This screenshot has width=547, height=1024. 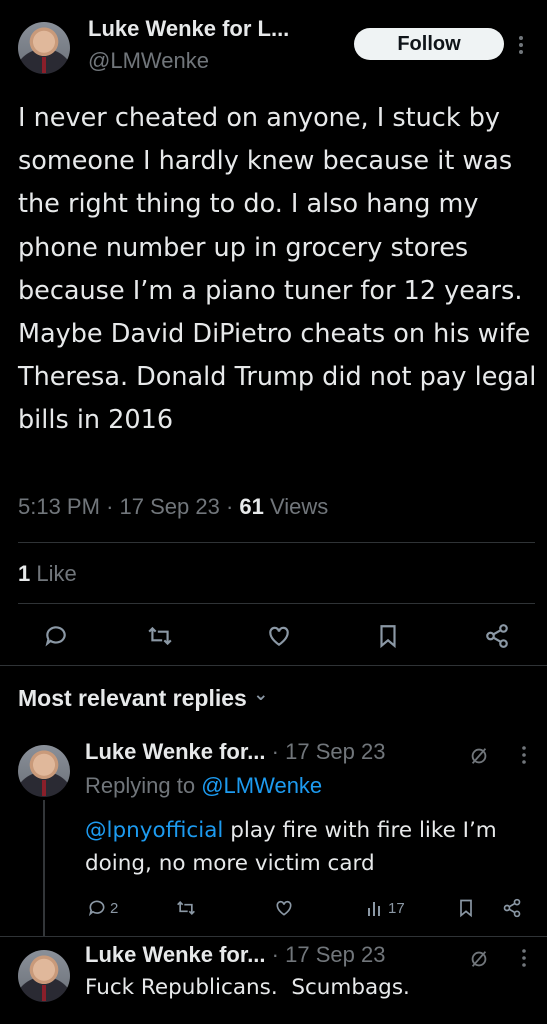 I want to click on reply-action-reply: 2, so click(x=102, y=908).